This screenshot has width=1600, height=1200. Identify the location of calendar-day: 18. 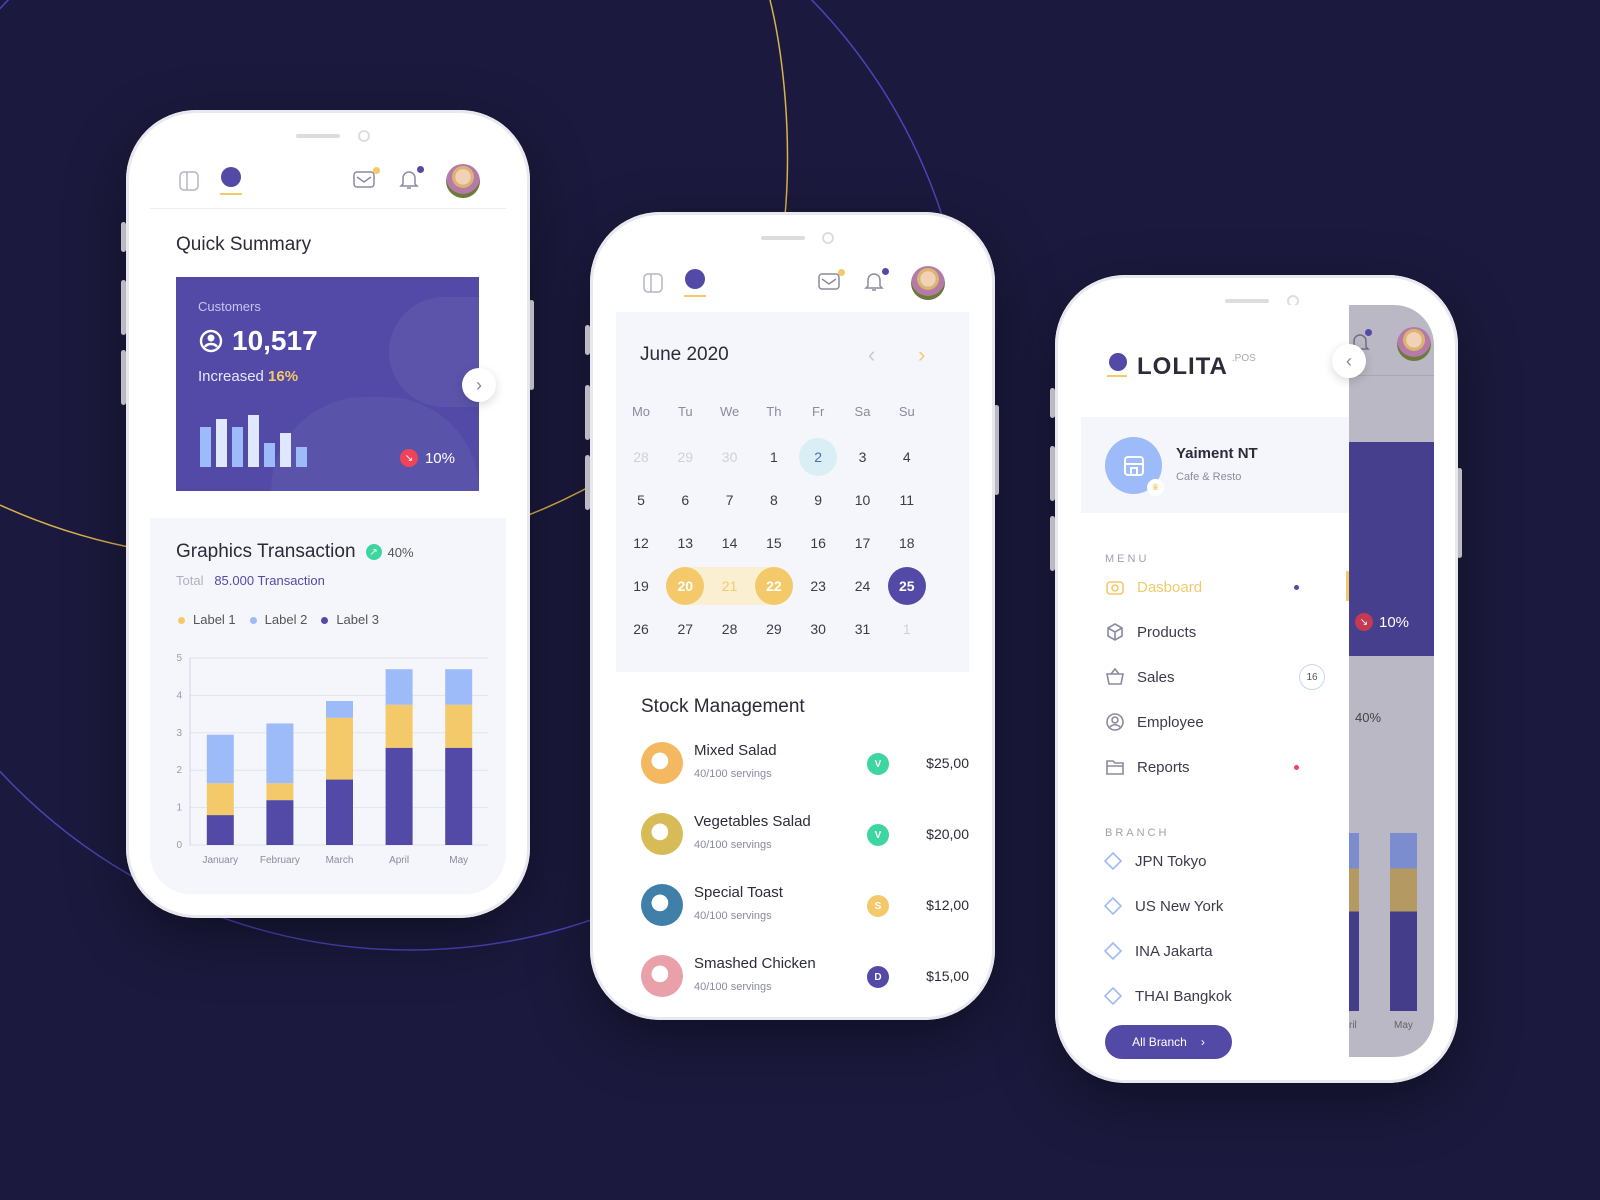
(907, 543).